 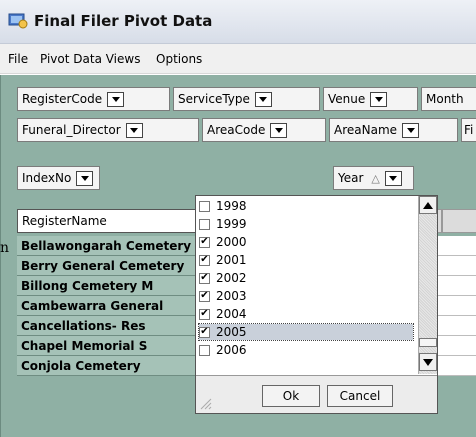 I want to click on resize-grip-icon, so click(x=206, y=404).